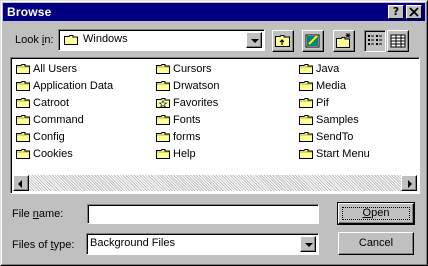 This screenshot has width=428, height=266. I want to click on open-button: Open, so click(376, 213).